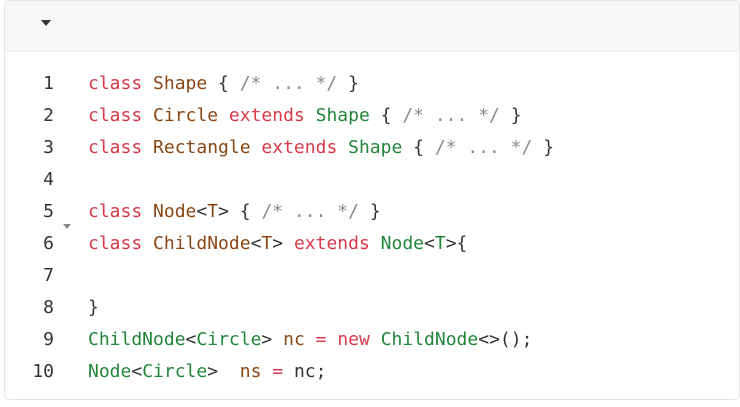  What do you see at coordinates (305, 371) in the screenshot?
I see `code-token: nc;` at bounding box center [305, 371].